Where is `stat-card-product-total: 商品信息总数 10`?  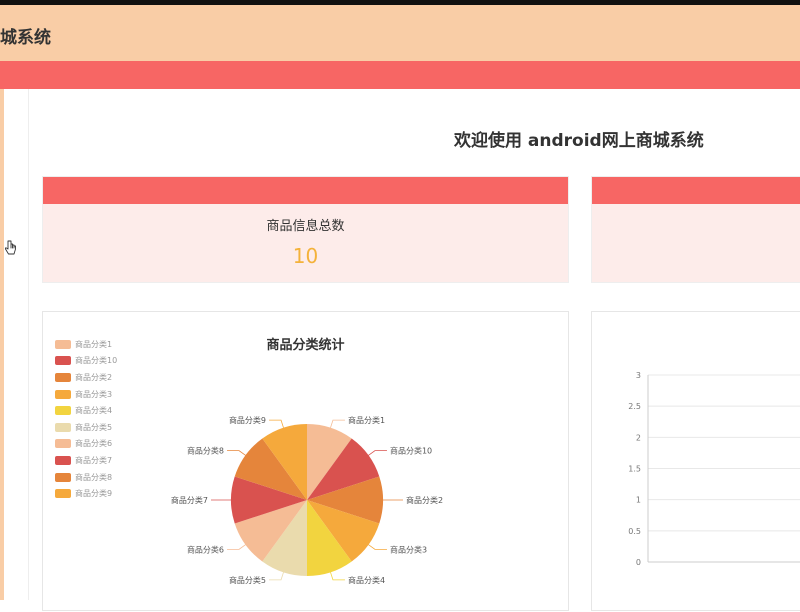
stat-card-product-total: 商品信息总数 10 is located at coordinates (305, 229).